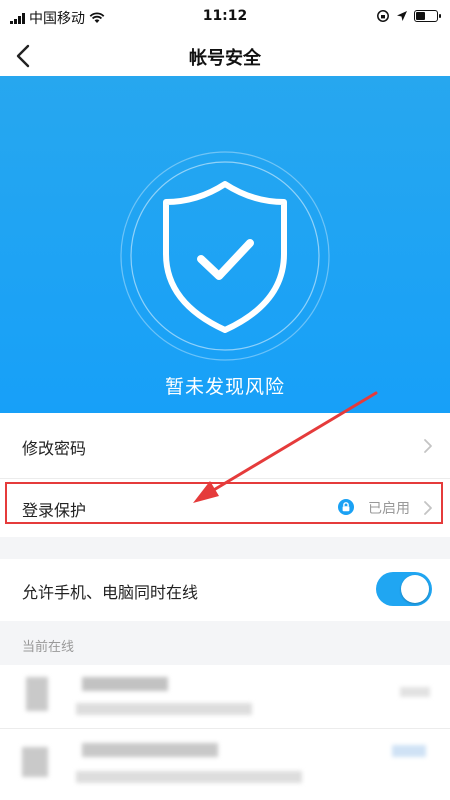  I want to click on page-title: 帐号安全, so click(225, 58).